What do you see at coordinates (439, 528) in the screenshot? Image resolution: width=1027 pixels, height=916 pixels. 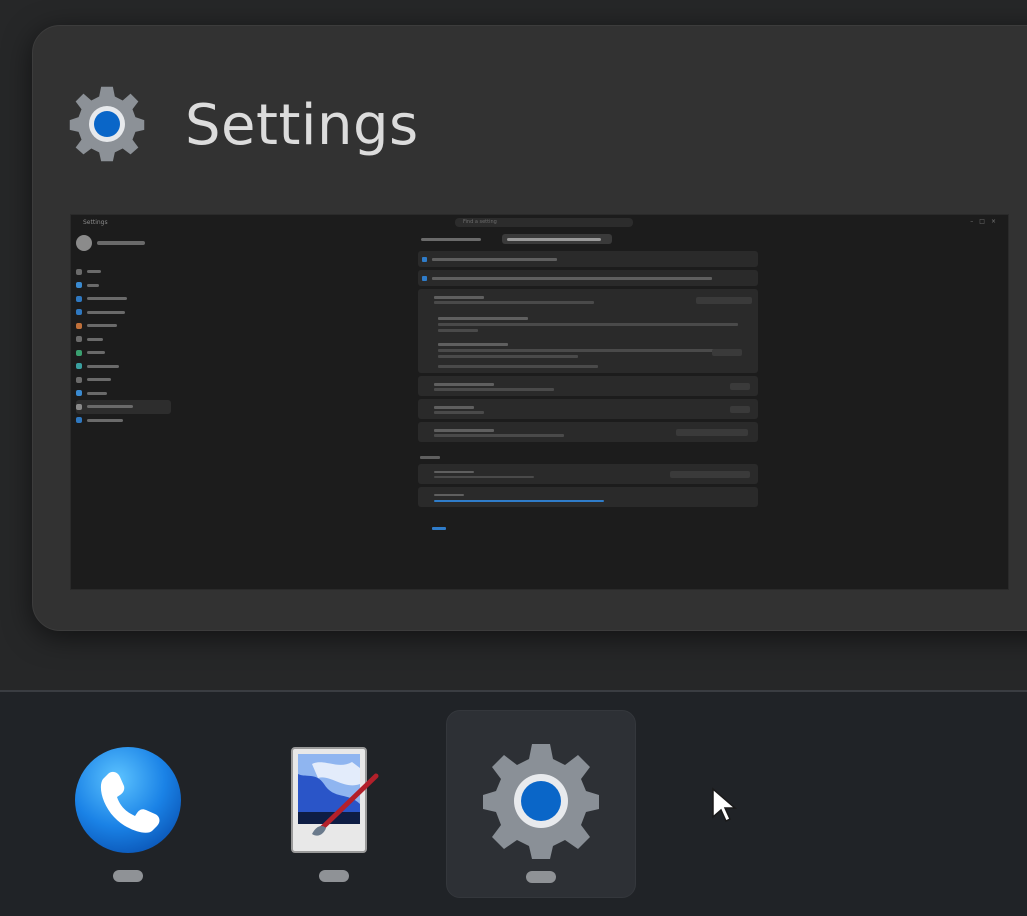 I see `preview-related-link` at bounding box center [439, 528].